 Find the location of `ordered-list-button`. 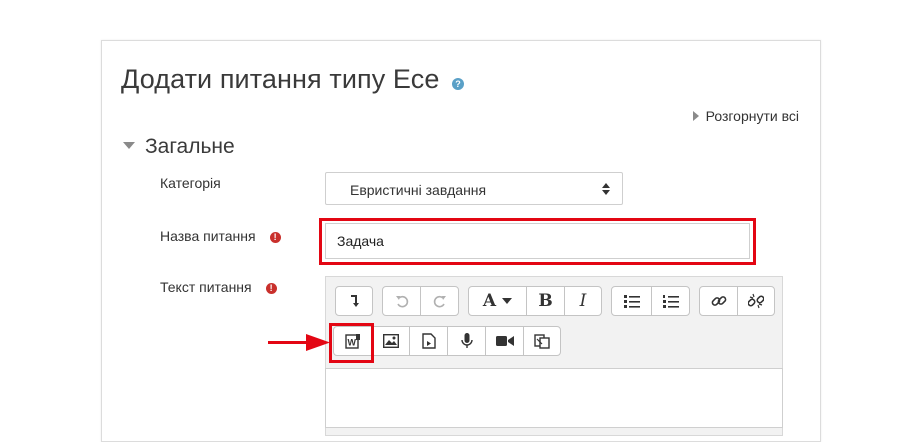

ordered-list-button is located at coordinates (670, 301).